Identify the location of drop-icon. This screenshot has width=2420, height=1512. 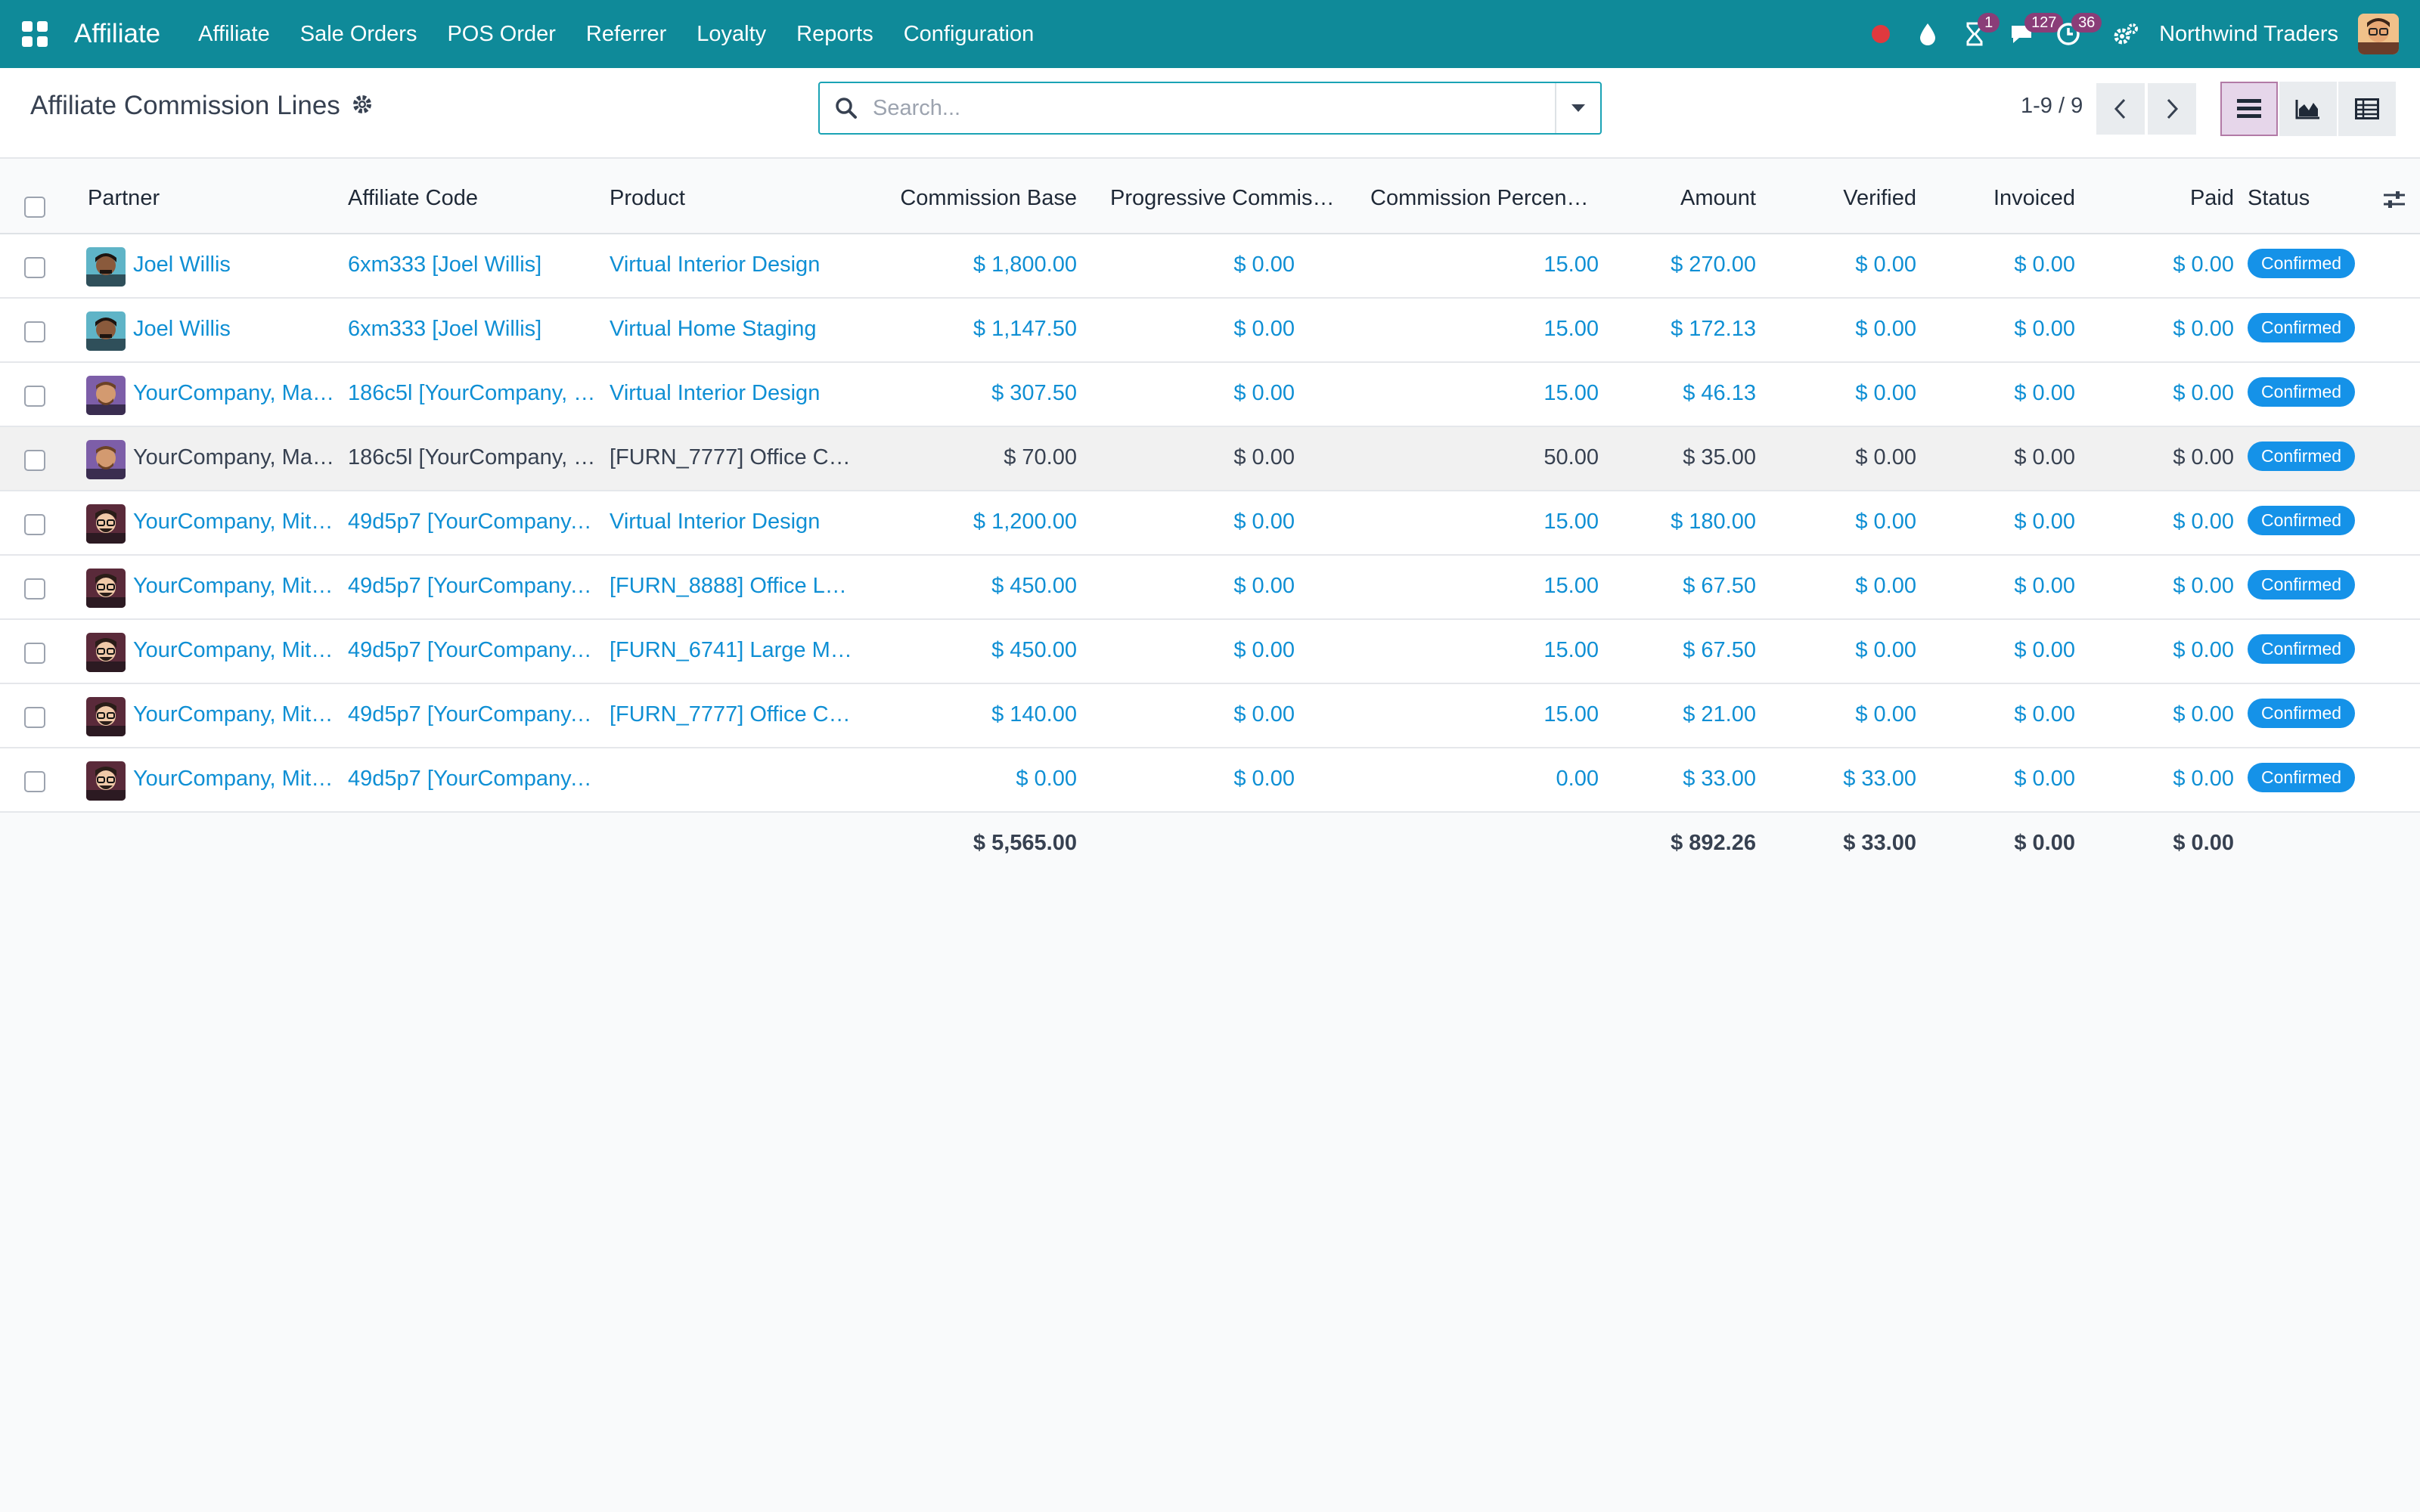
(1927, 34).